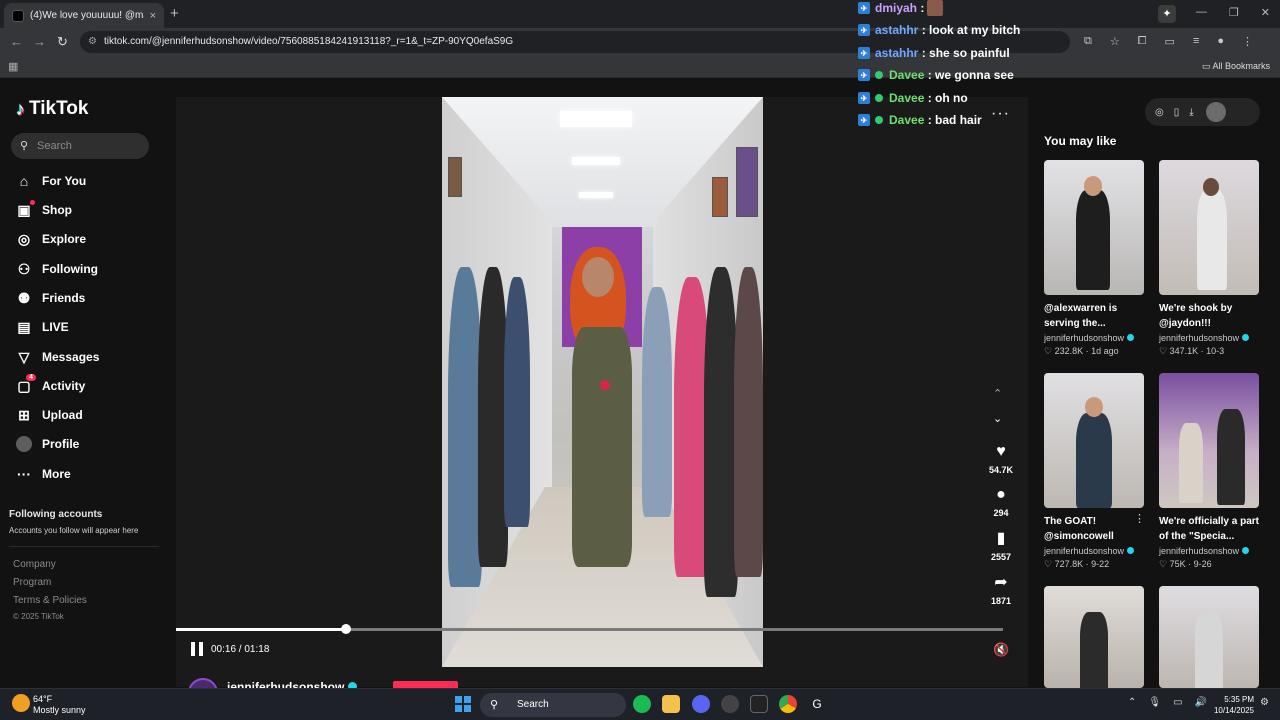  Describe the element at coordinates (1177, 702) in the screenshot. I see `network-icon: ▭` at that location.